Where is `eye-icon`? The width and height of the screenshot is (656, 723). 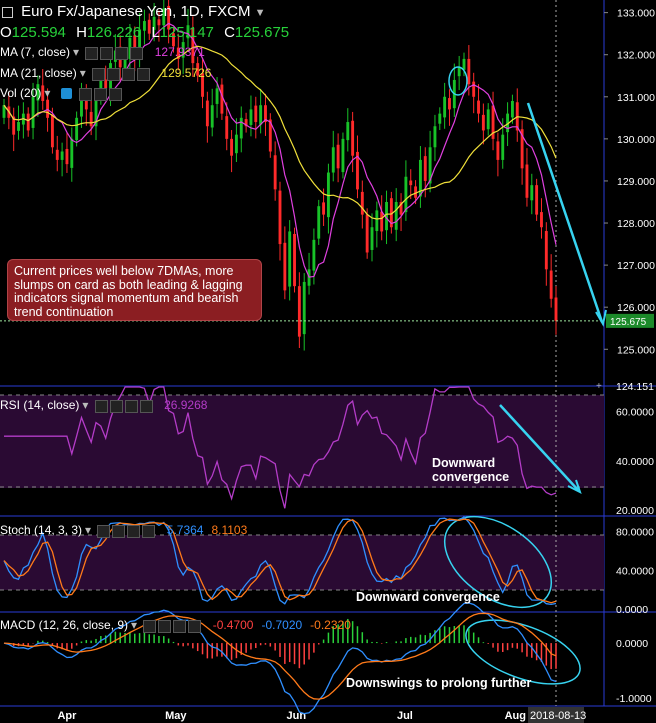
eye-icon is located at coordinates (66, 94).